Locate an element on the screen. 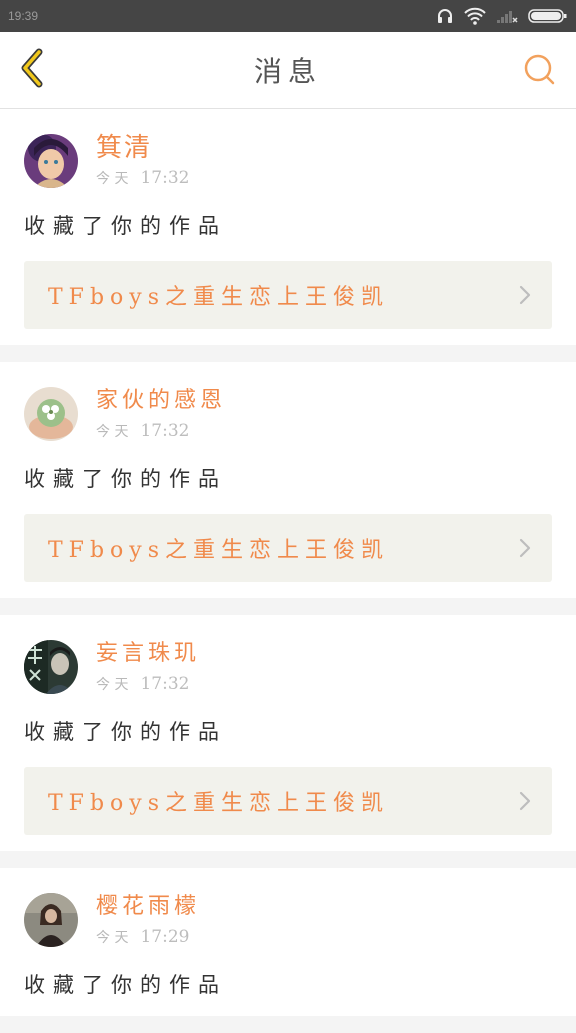 Image resolution: width=576 pixels, height=1033 pixels. message-header: 妄言珠玑 今 天 17:32 is located at coordinates (288, 667).